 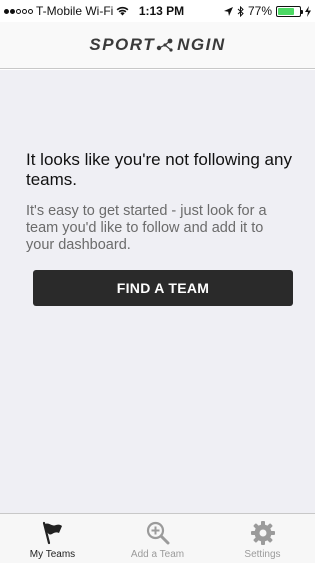 What do you see at coordinates (228, 11) in the screenshot?
I see `location-arrow-icon` at bounding box center [228, 11].